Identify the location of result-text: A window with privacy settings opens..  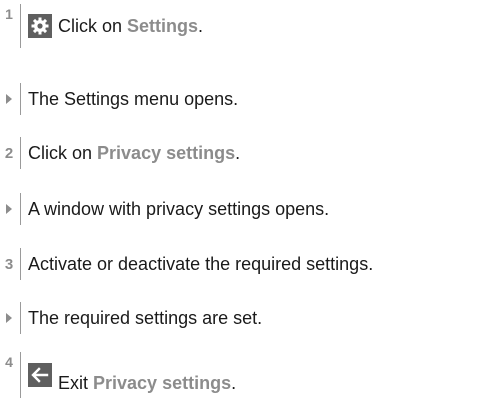
(179, 209).